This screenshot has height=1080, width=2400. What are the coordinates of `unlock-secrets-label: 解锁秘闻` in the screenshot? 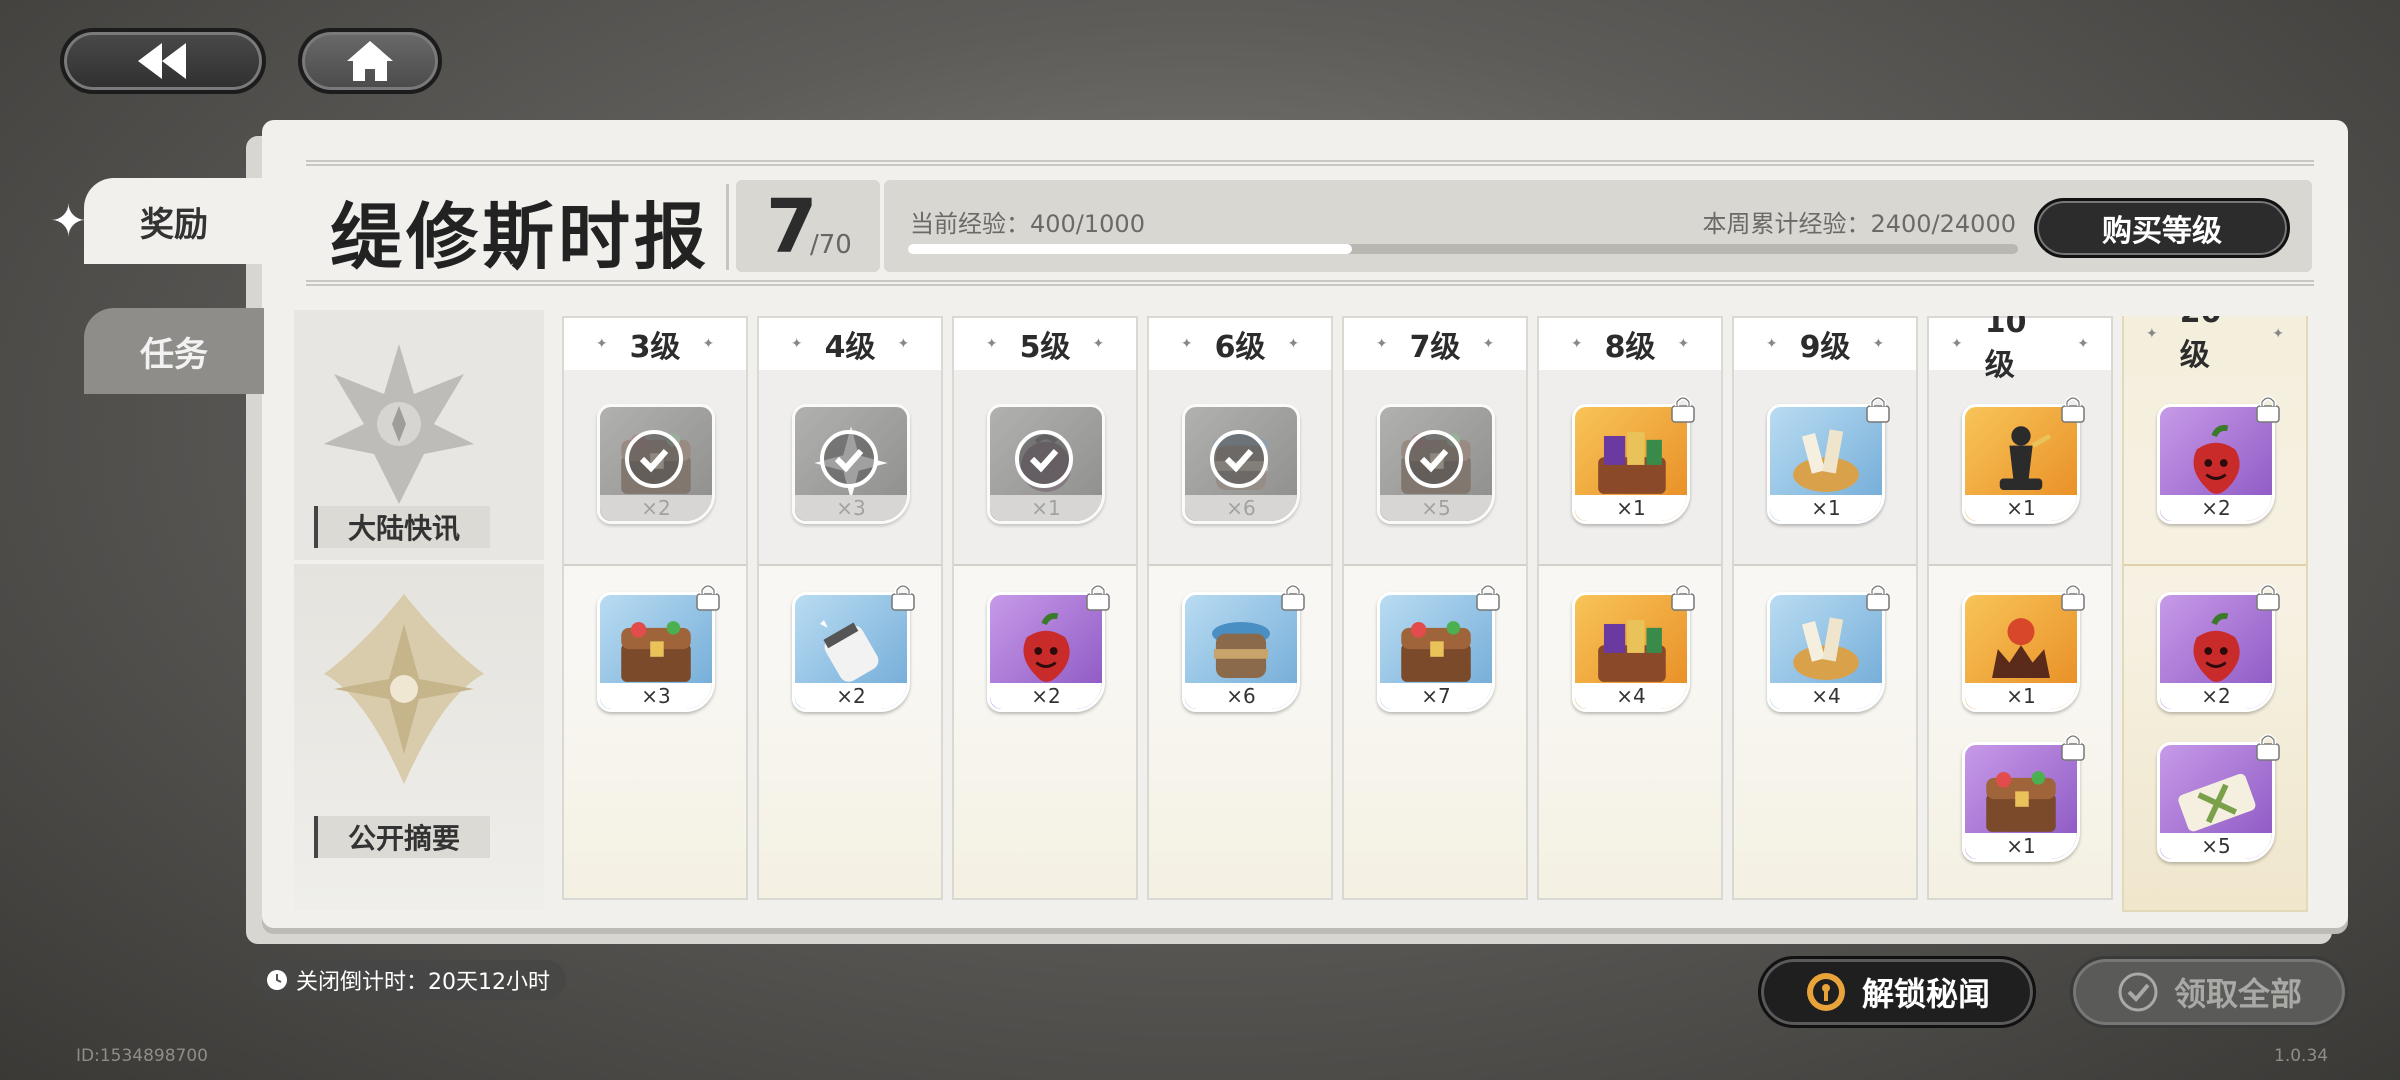 It's located at (1925, 994).